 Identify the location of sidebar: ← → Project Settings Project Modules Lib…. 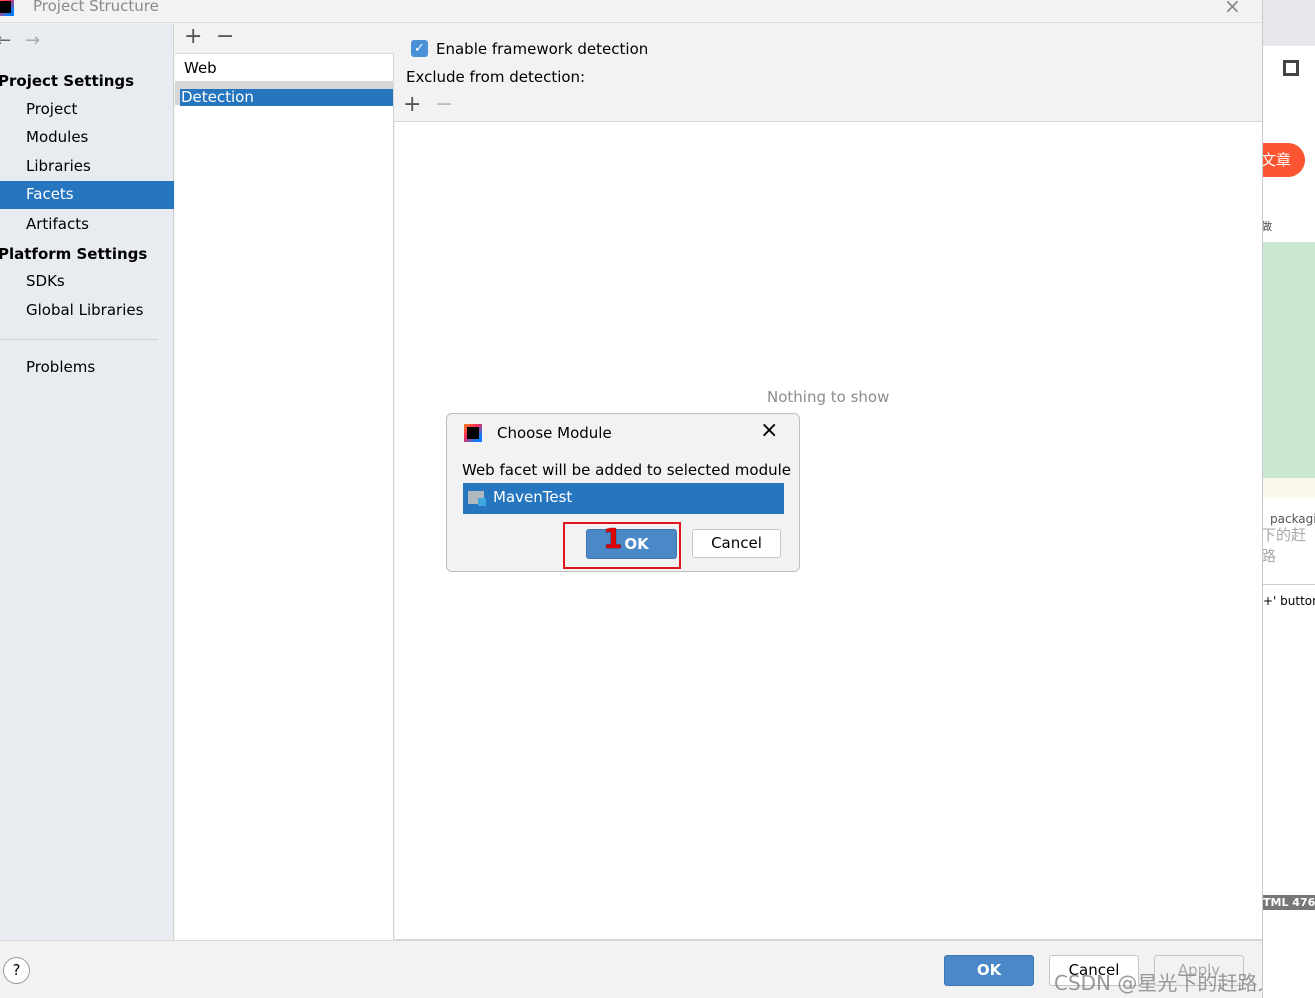
(87, 482).